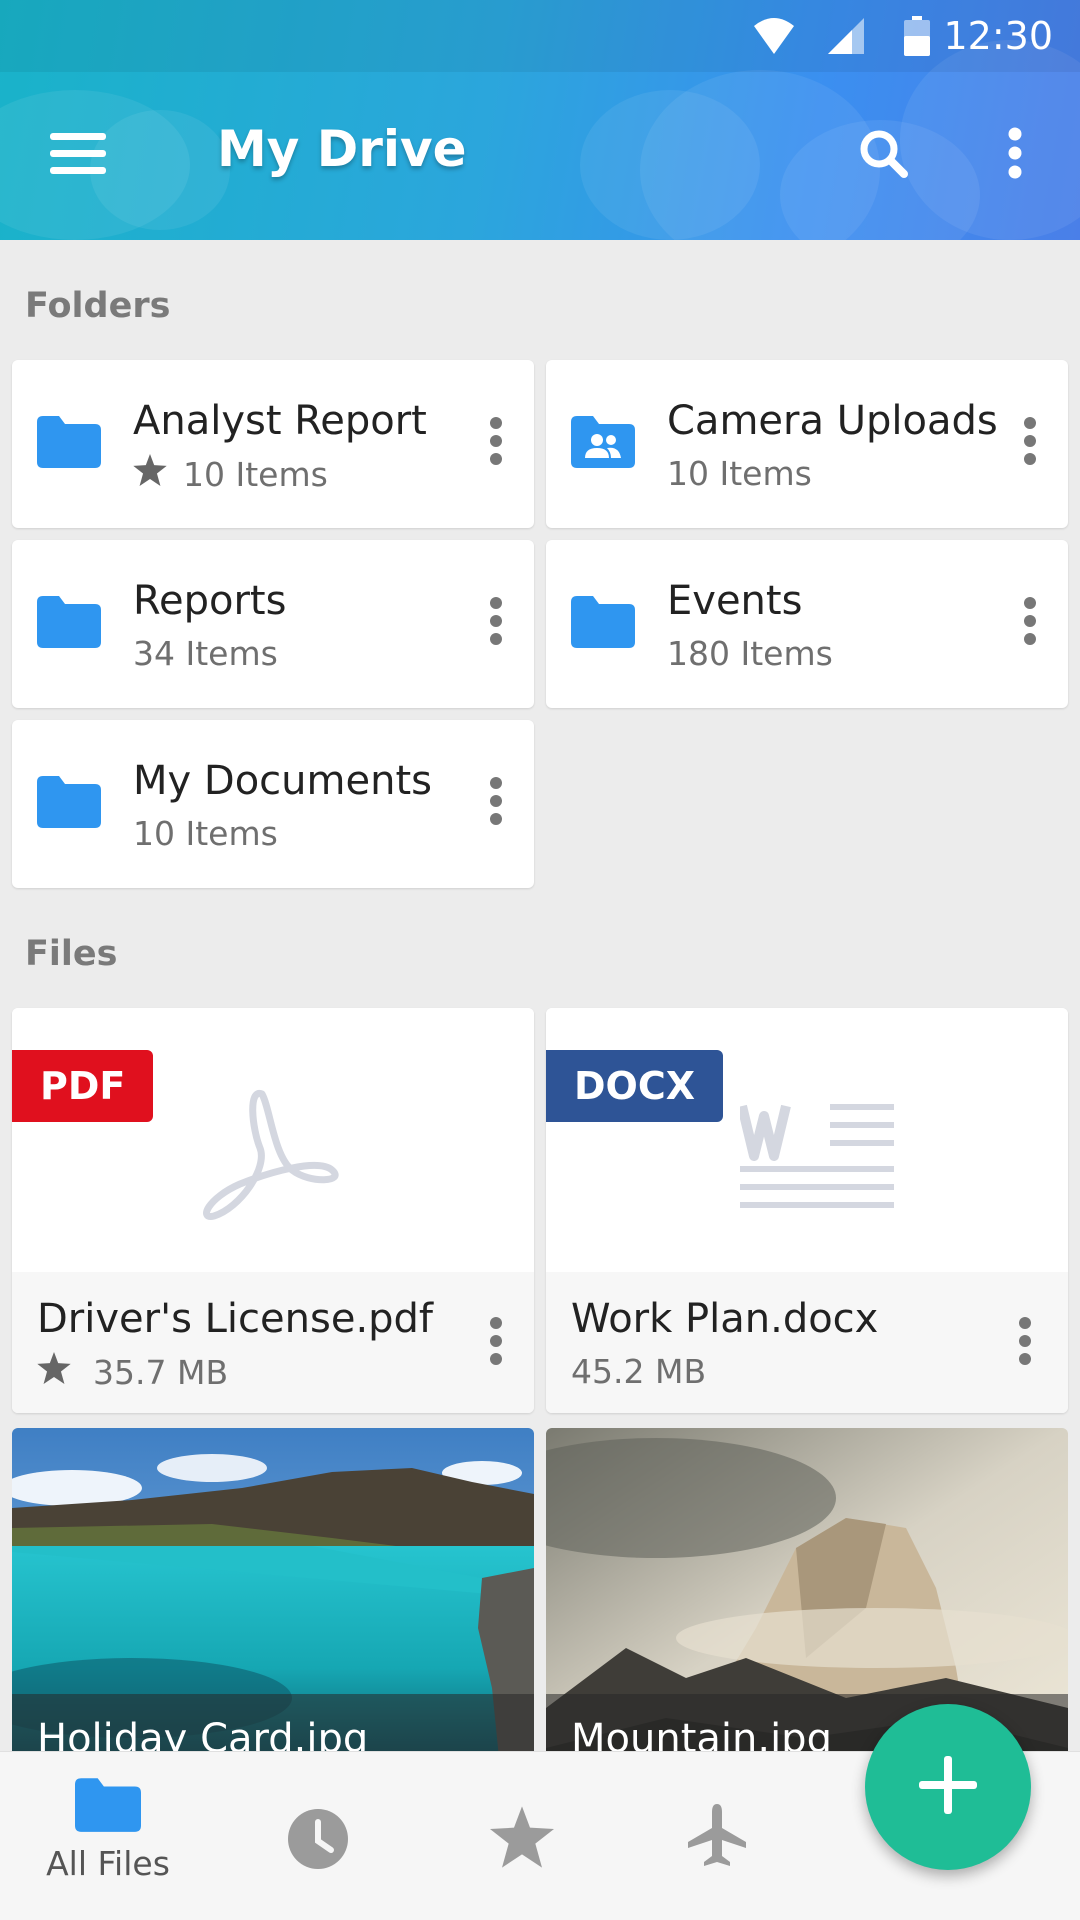 Image resolution: width=1080 pixels, height=1920 pixels. I want to click on file-card: DOCX Work Plan.docx 45.2 MB, so click(807, 1210).